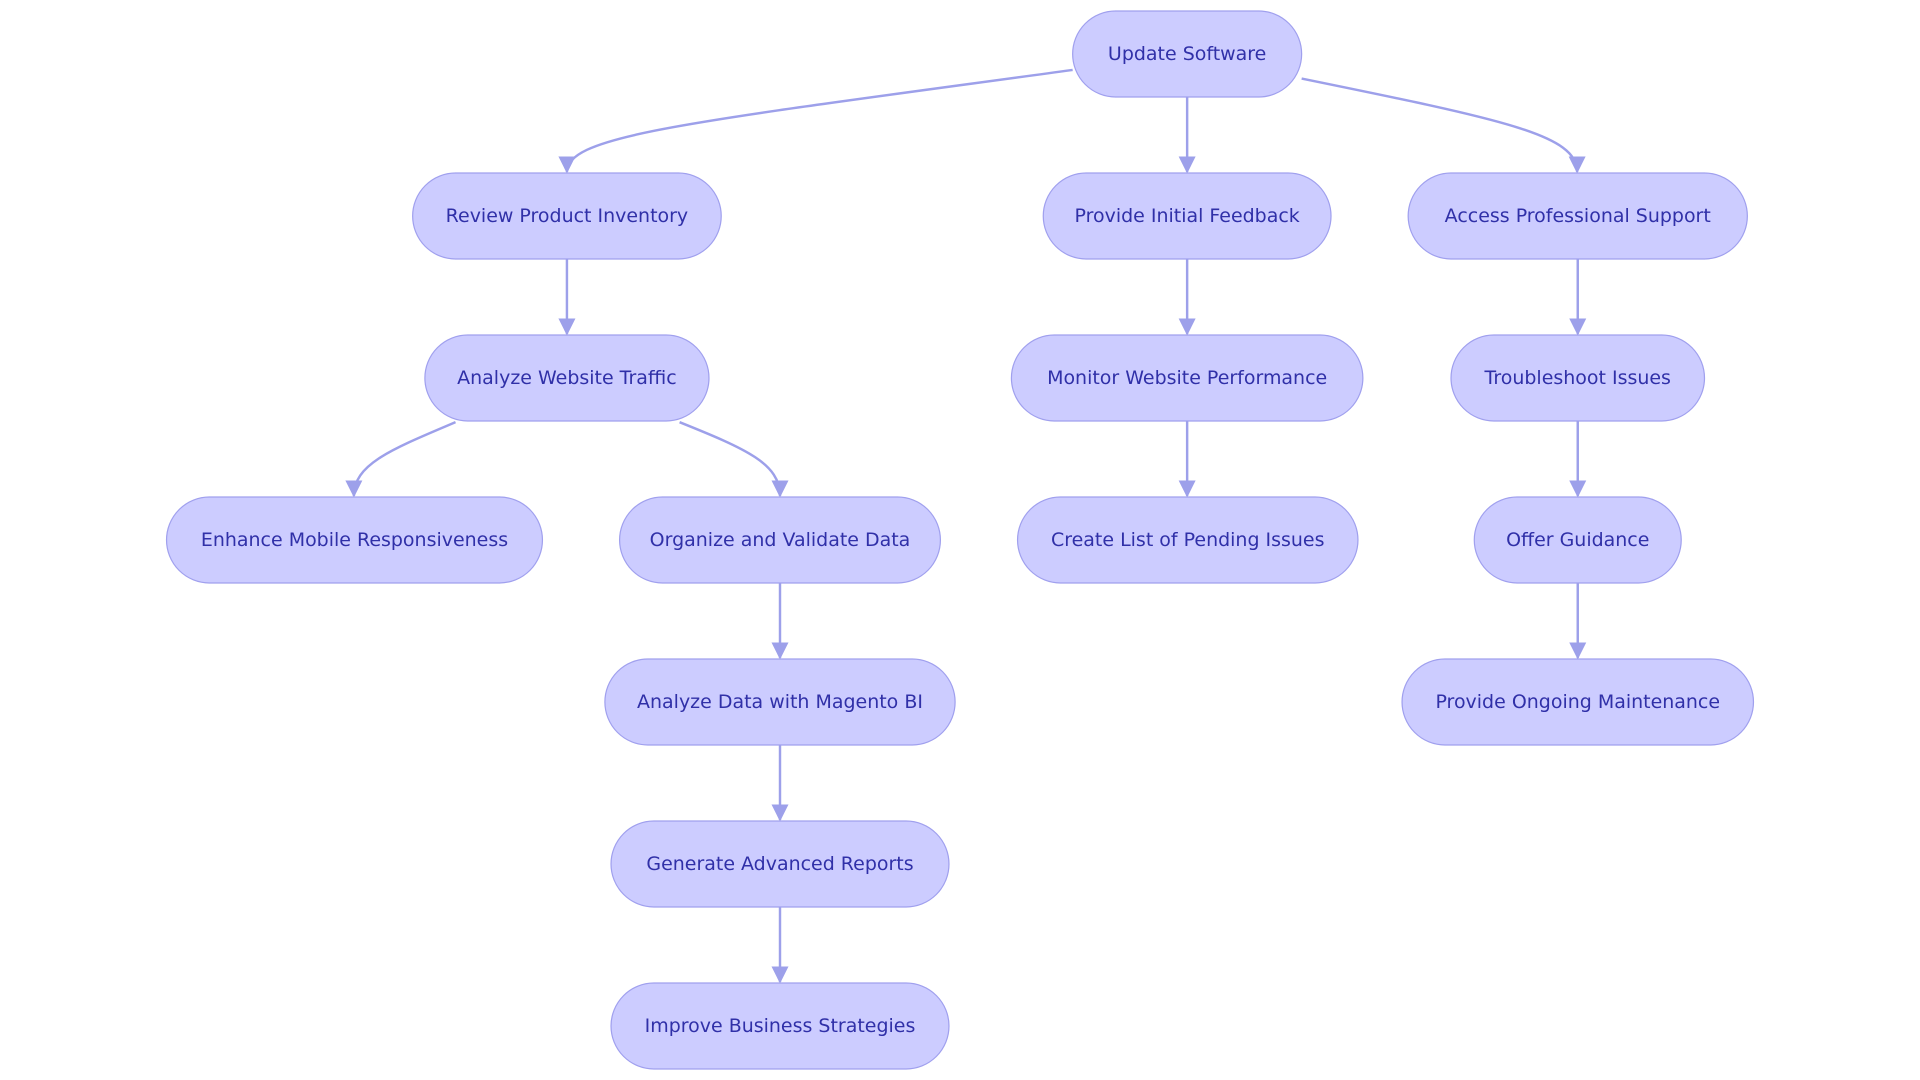  I want to click on node-label: Create List of Pending Issues, so click(1188, 540).